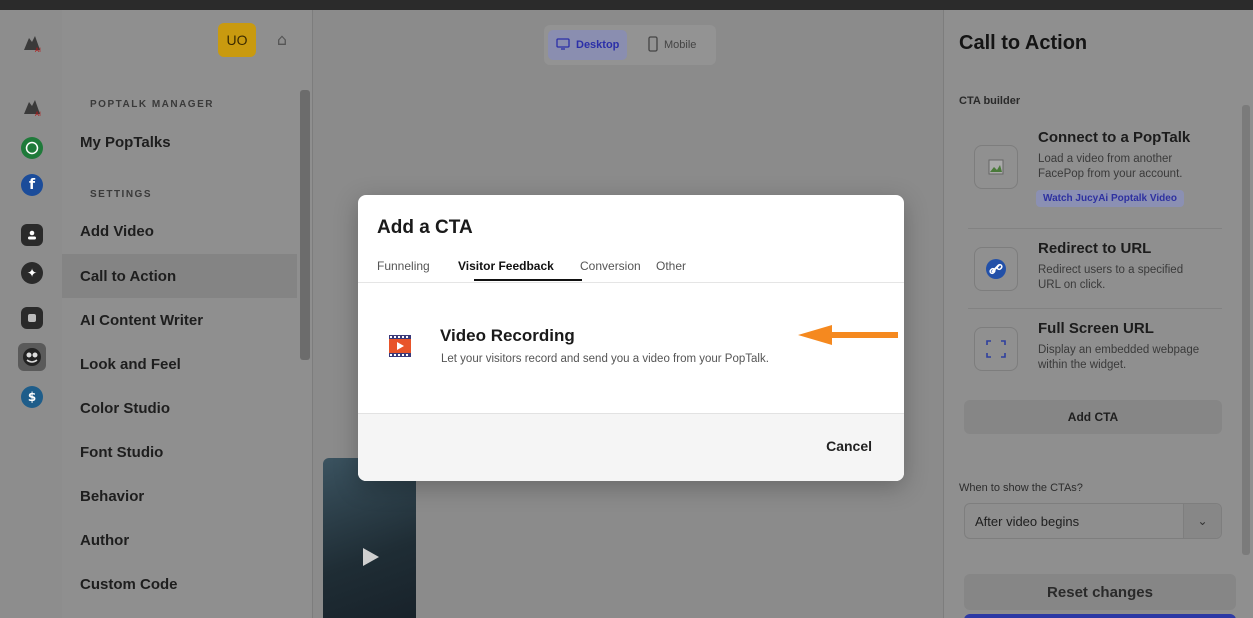  What do you see at coordinates (32, 148) in the screenshot?
I see `whatsapp-icon` at bounding box center [32, 148].